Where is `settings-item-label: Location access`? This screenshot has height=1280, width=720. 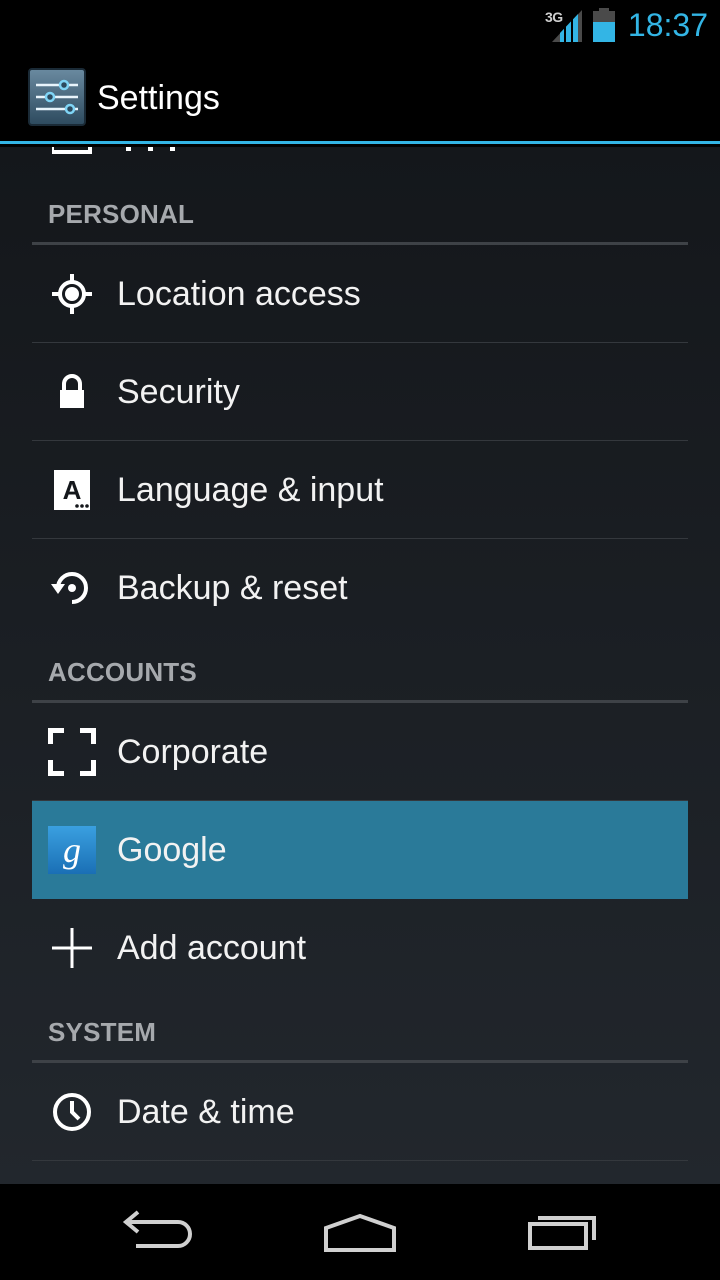 settings-item-label: Location access is located at coordinates (239, 294).